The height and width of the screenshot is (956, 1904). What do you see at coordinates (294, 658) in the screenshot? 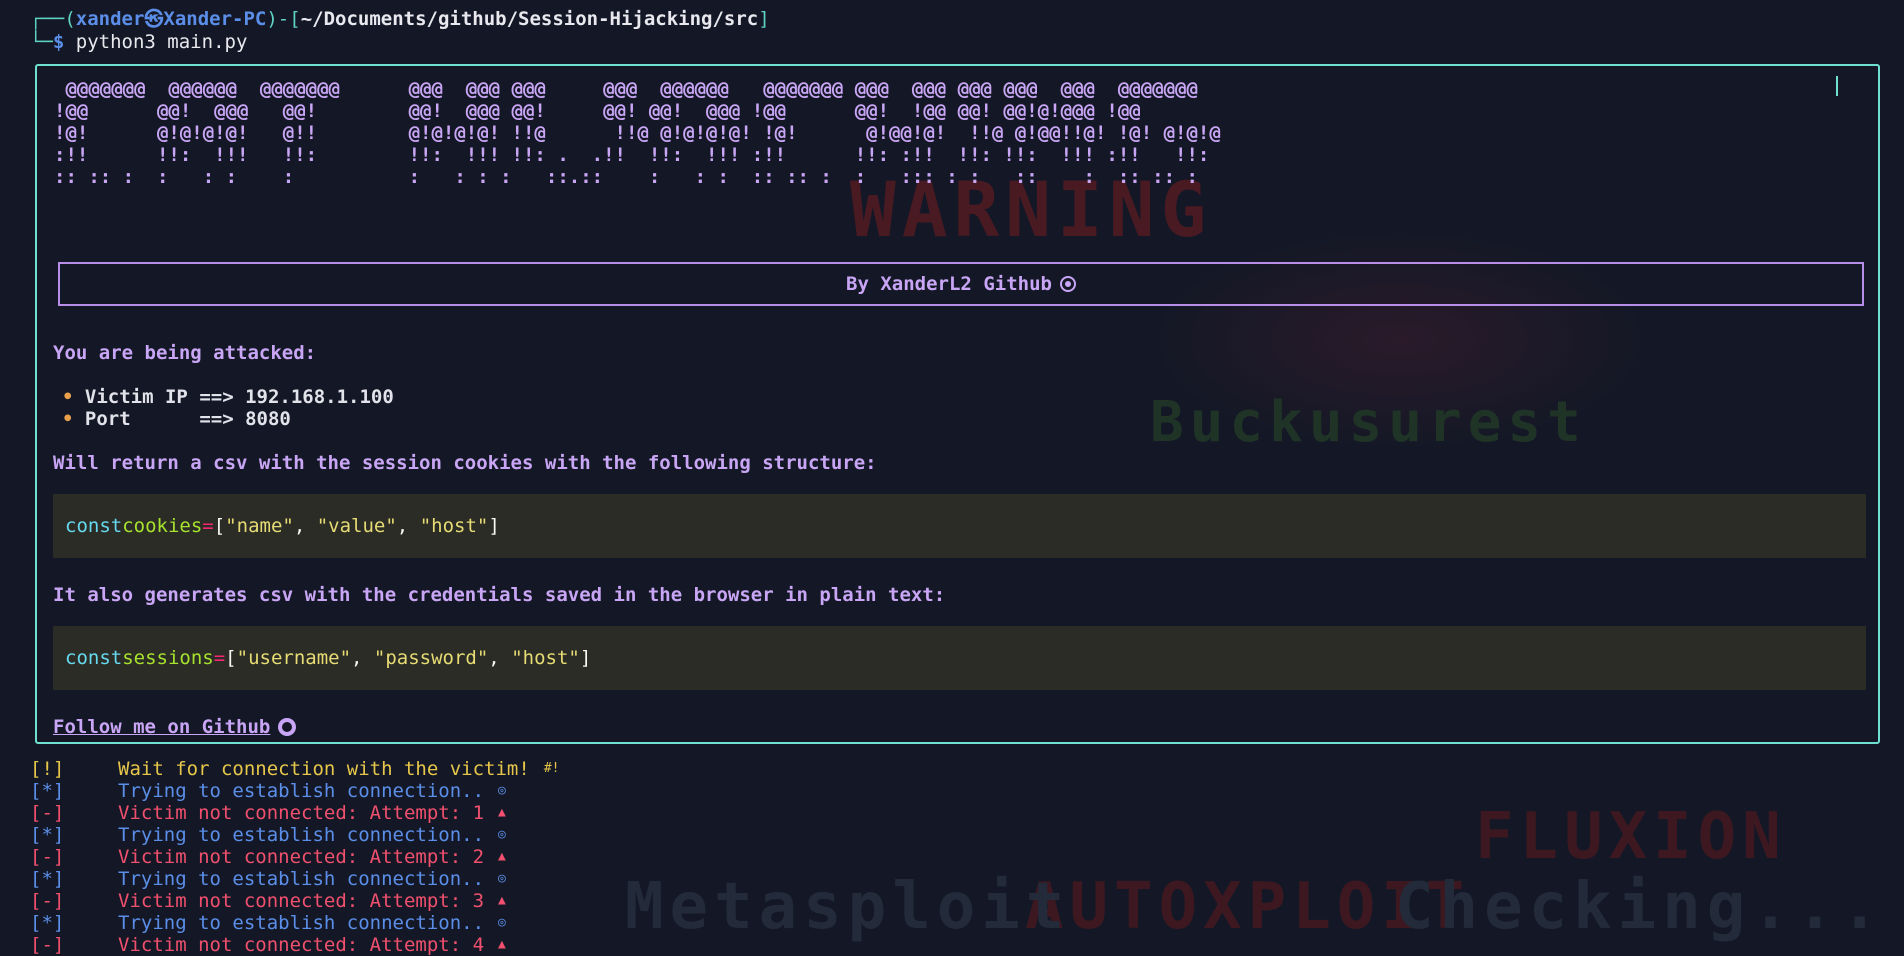
I see `code-string: "username"` at bounding box center [294, 658].